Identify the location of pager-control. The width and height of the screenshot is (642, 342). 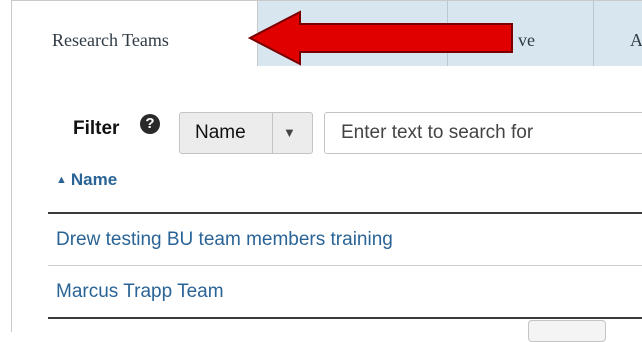
(567, 331).